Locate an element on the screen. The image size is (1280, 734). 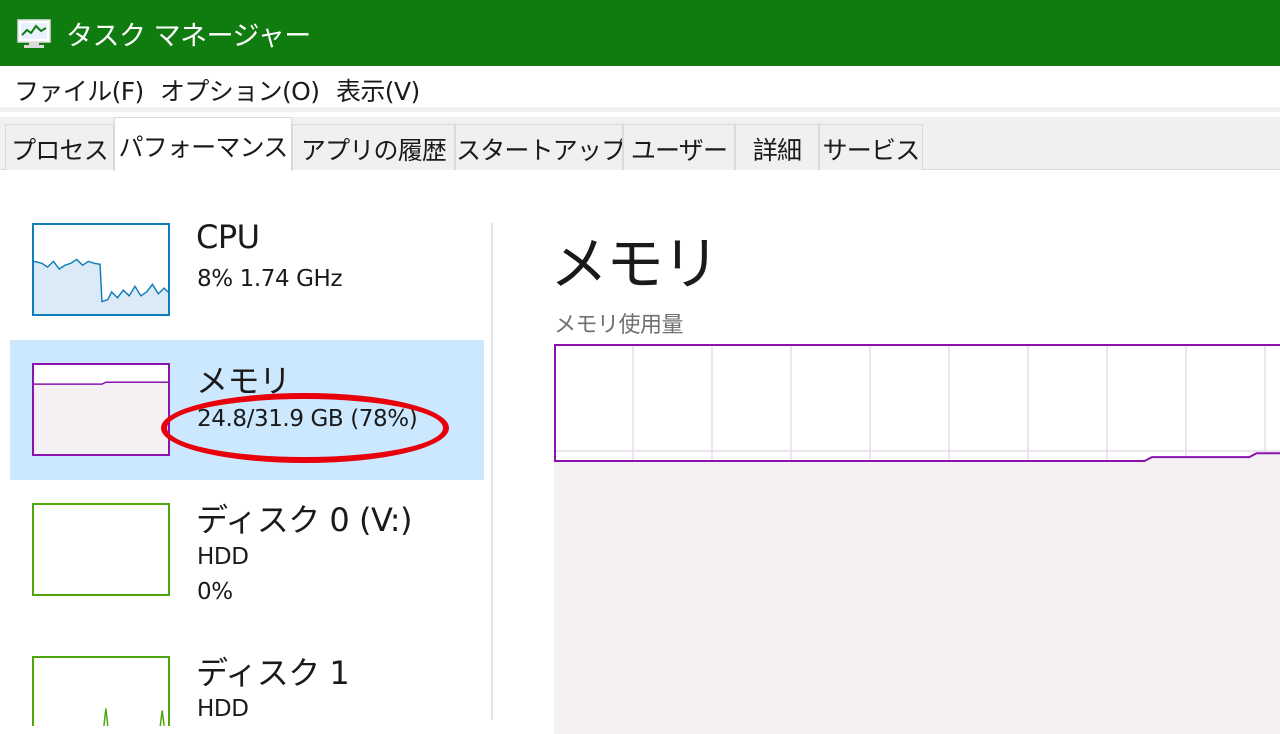
memory-thumbnail-graph is located at coordinates (101, 409).